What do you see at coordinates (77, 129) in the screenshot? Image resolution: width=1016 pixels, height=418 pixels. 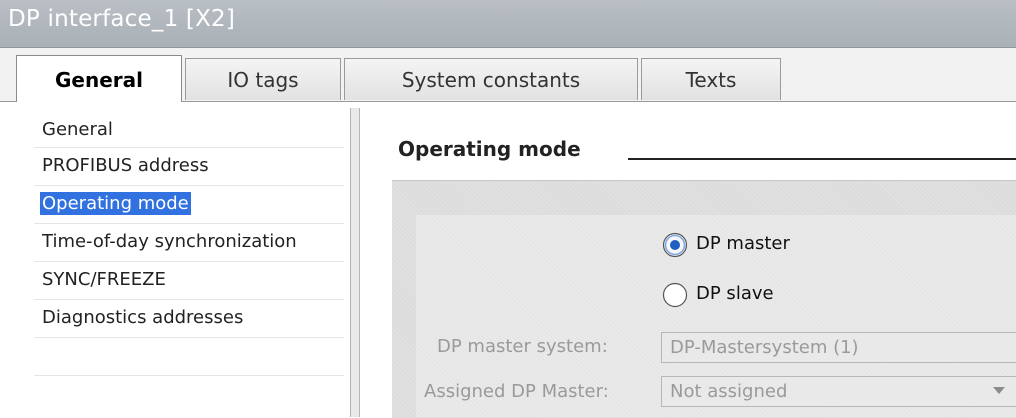 I see `nav-item-general: General` at bounding box center [77, 129].